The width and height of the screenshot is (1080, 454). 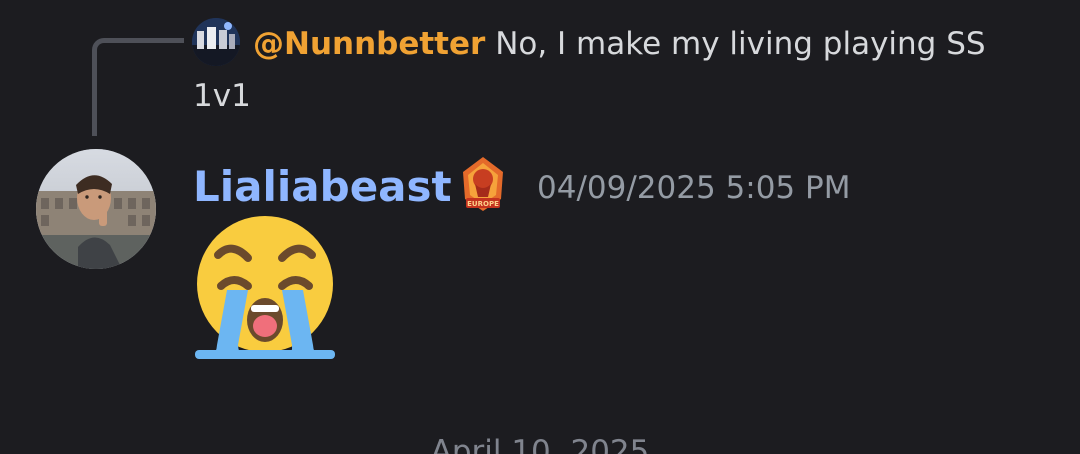 I want to click on badge-text: EUROPE, so click(x=483, y=204).